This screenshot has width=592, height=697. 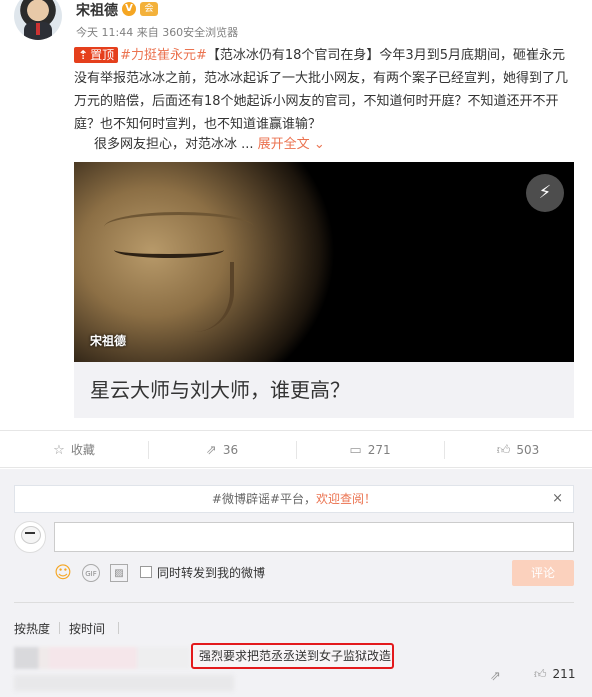 I want to click on repost-button: ⇗ 36, so click(x=222, y=450).